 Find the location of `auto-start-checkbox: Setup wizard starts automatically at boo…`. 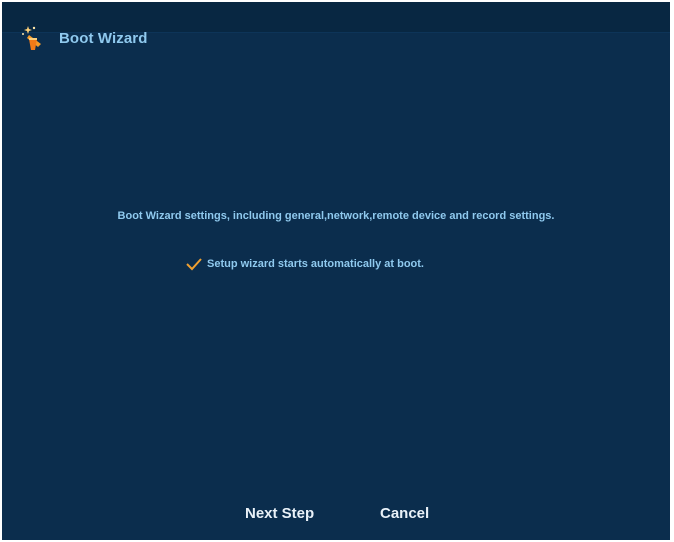

auto-start-checkbox: Setup wizard starts automatically at boo… is located at coordinates (304, 264).